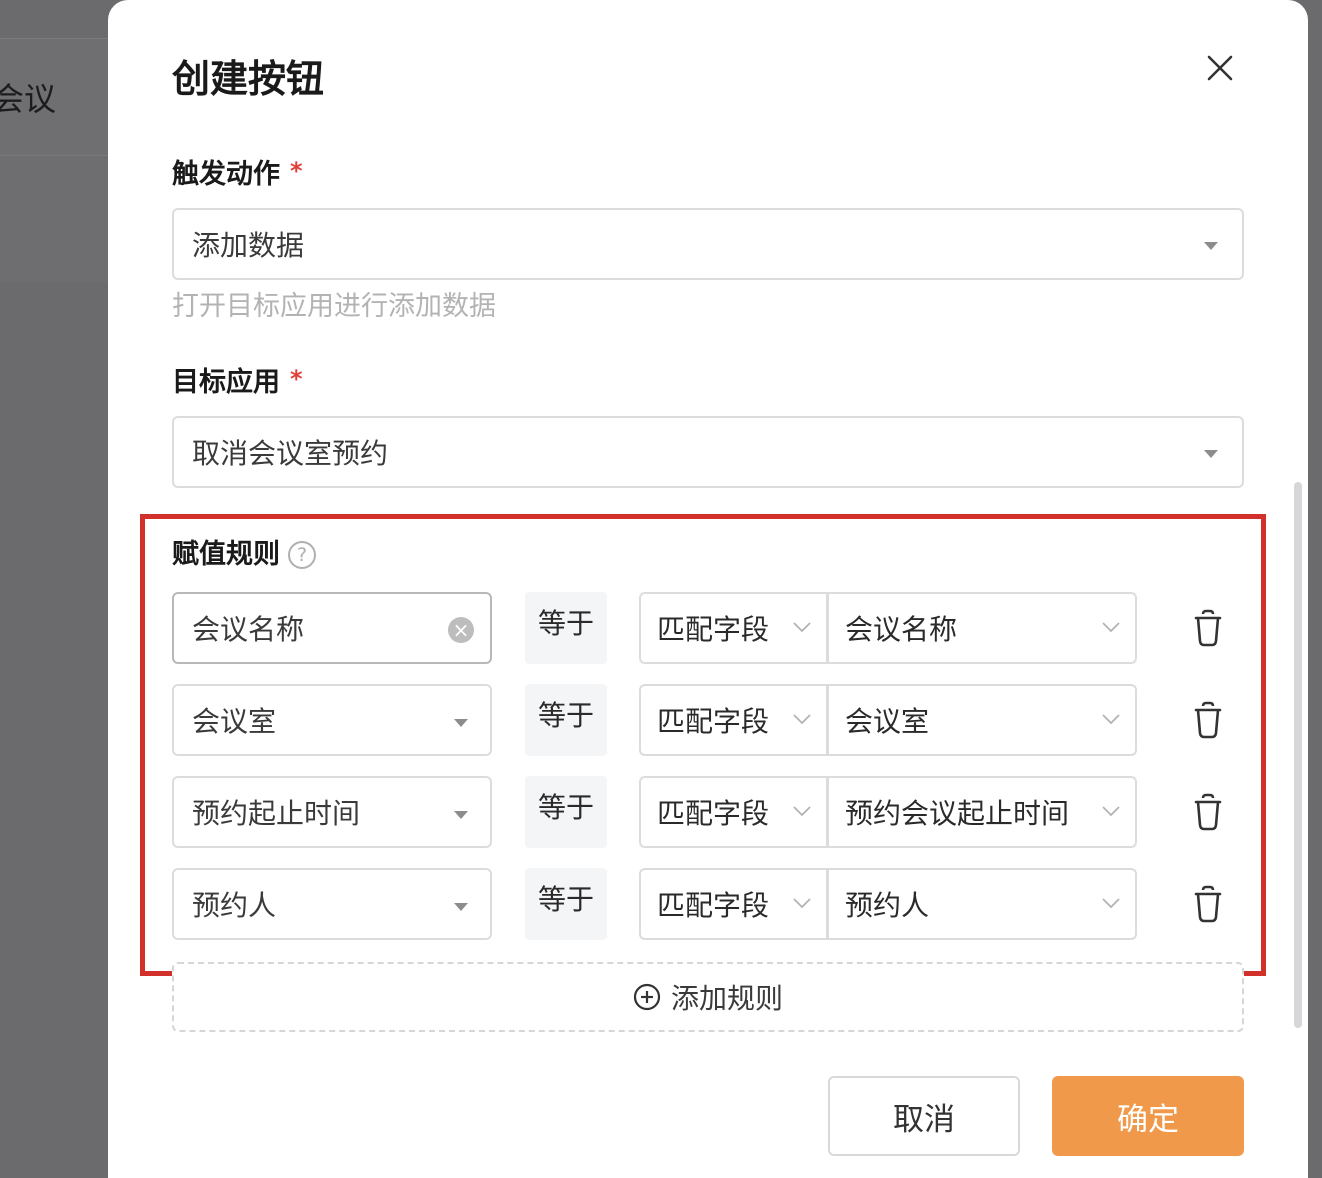  I want to click on rule-field-value: 预约起止时间, so click(276, 813).